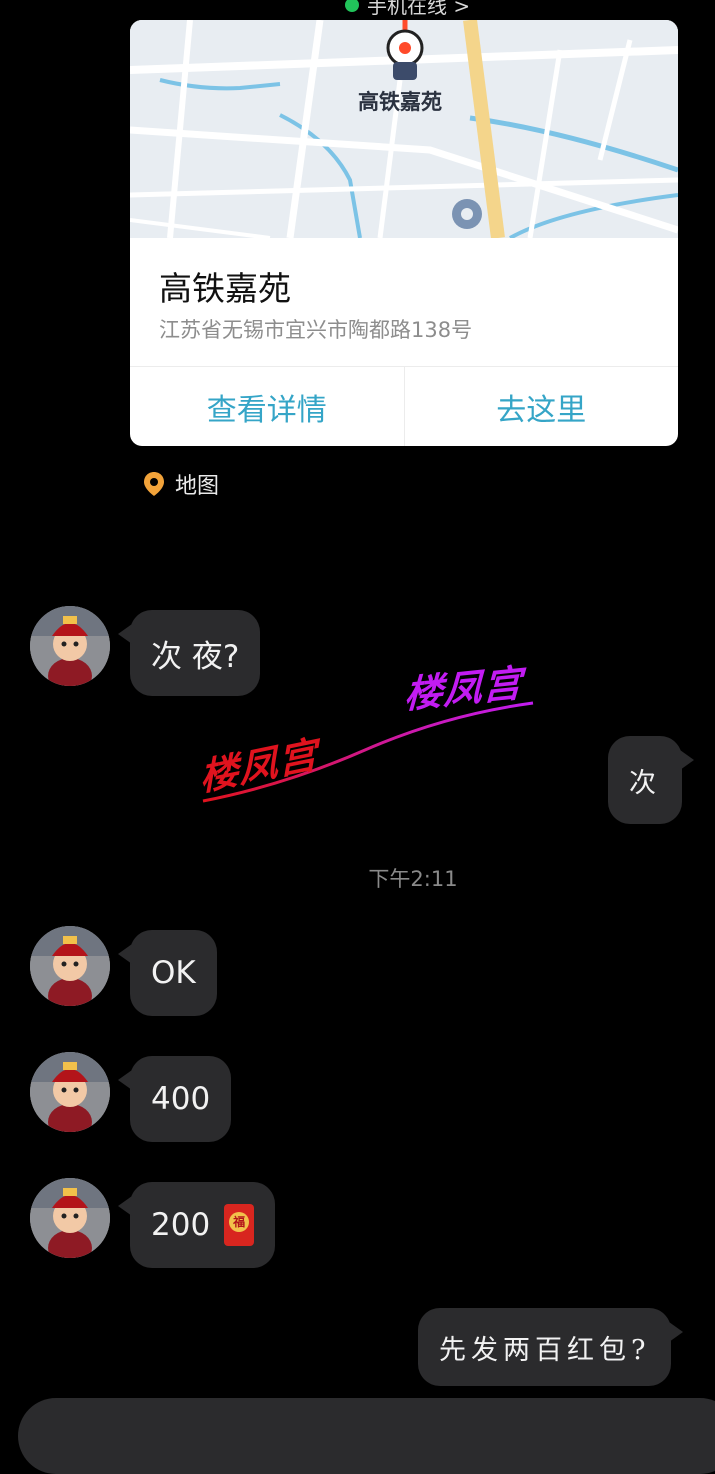 This screenshot has height=1474, width=715. What do you see at coordinates (154, 484) in the screenshot?
I see `location-pin-icon` at bounding box center [154, 484].